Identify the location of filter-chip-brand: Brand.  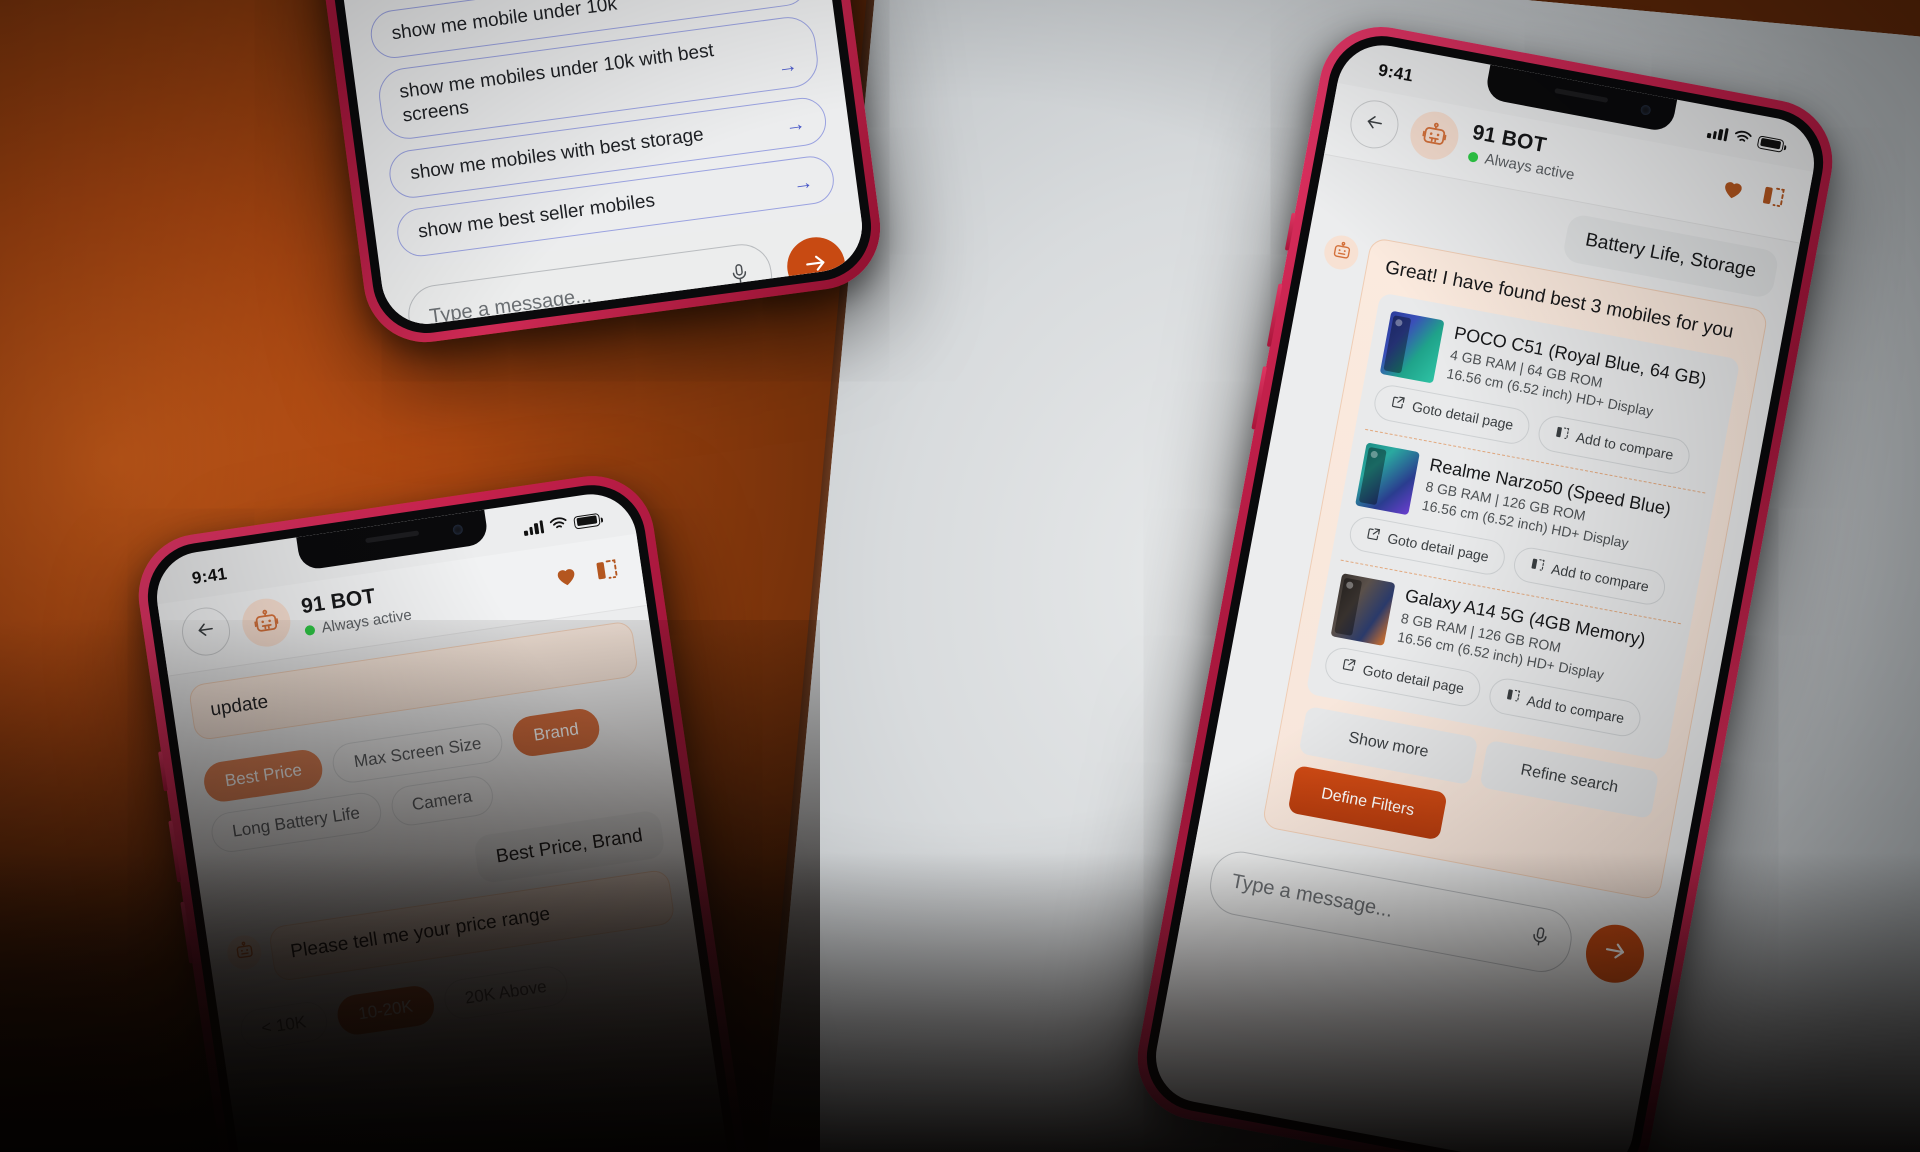
(556, 732).